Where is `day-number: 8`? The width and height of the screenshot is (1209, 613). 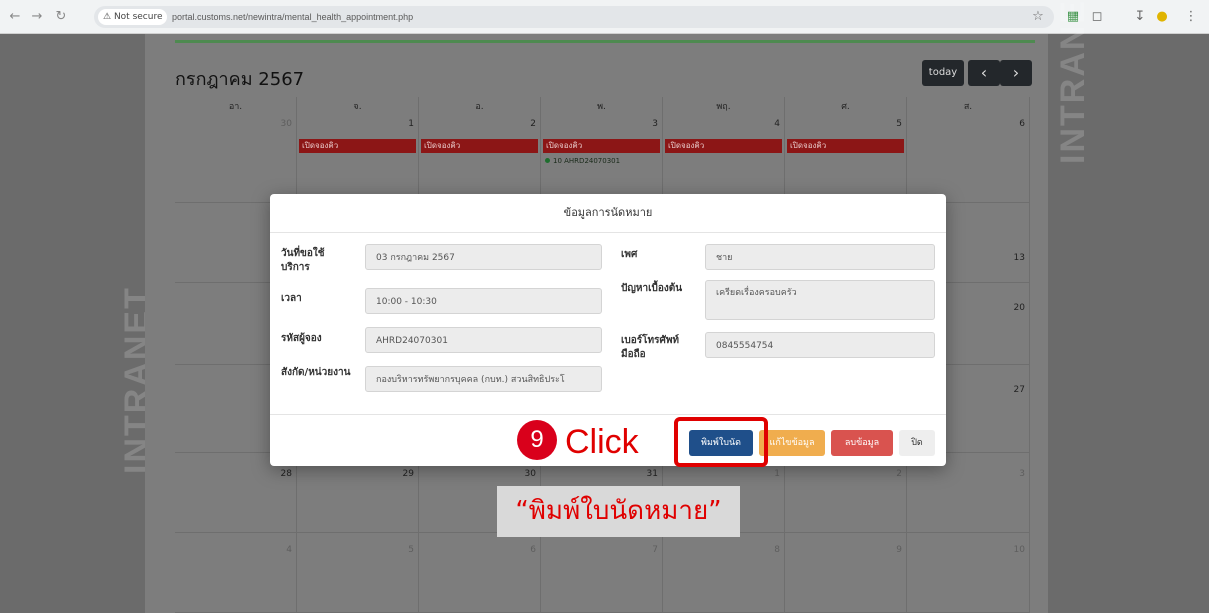
day-number: 8 is located at coordinates (777, 550).